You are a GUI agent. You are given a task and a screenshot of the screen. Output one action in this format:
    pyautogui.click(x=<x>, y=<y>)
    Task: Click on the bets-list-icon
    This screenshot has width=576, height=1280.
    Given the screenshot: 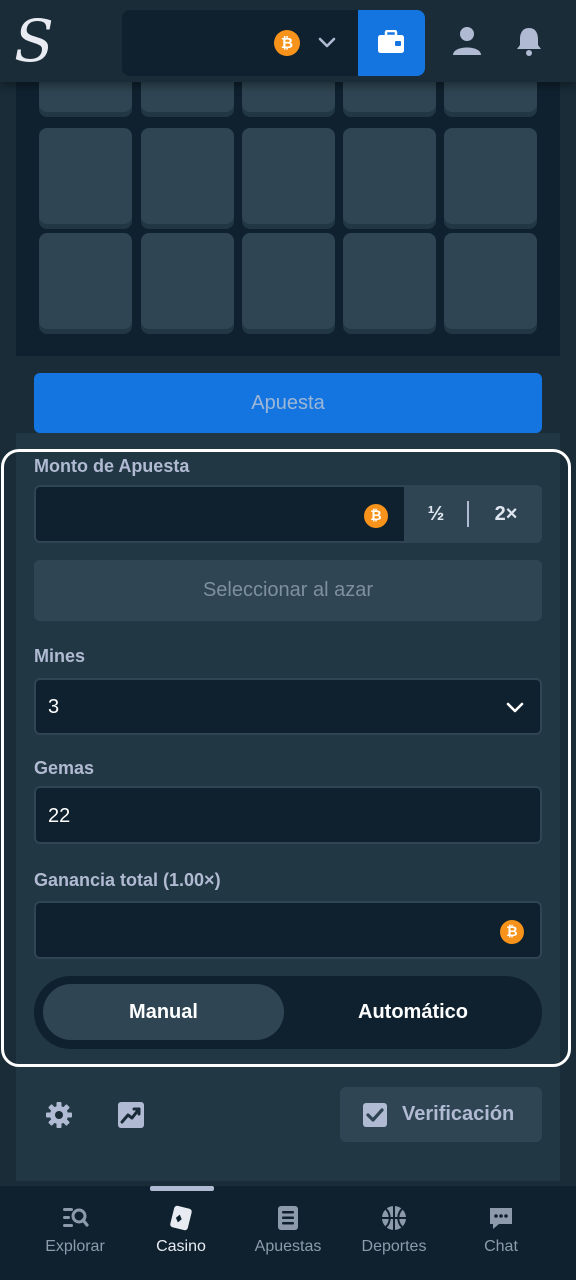 What is the action you would take?
    pyautogui.click(x=288, y=1218)
    